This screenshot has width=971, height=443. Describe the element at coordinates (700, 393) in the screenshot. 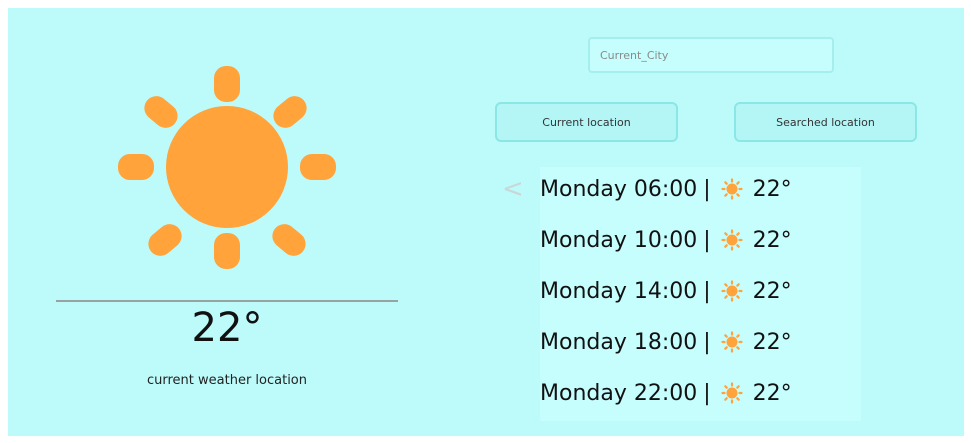

I see `forecast-row: Monday 22:00 | 22°` at that location.